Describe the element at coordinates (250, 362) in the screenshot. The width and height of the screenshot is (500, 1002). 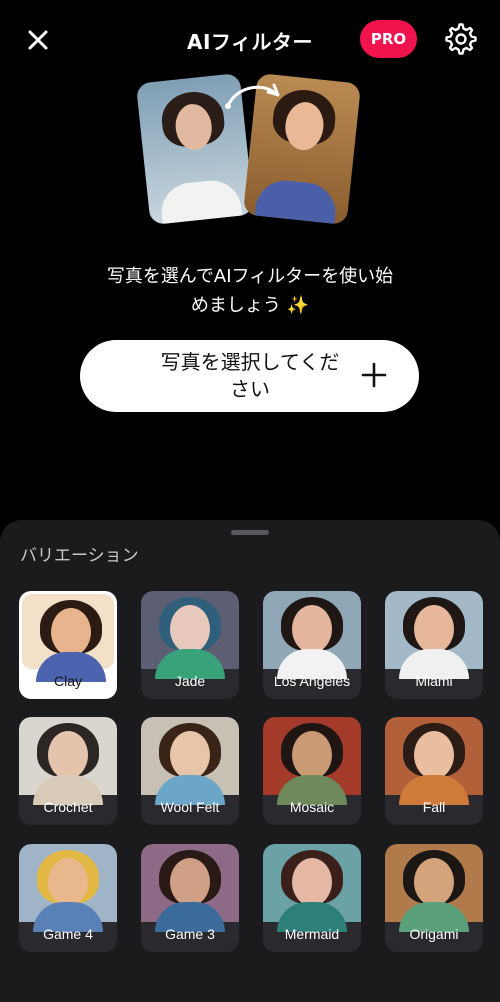
I see `select-photo-label-line-1: 写真を選択してくだ` at that location.